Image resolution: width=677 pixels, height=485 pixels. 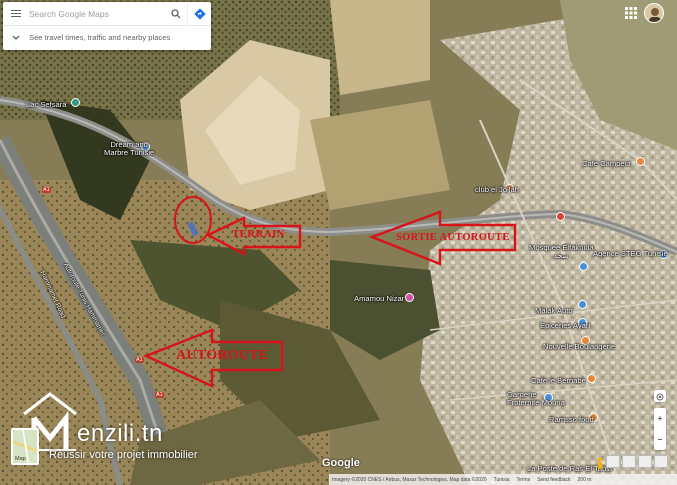 What do you see at coordinates (561, 256) in the screenshot?
I see `place-label-mosquee-line2: سجد` at bounding box center [561, 256].